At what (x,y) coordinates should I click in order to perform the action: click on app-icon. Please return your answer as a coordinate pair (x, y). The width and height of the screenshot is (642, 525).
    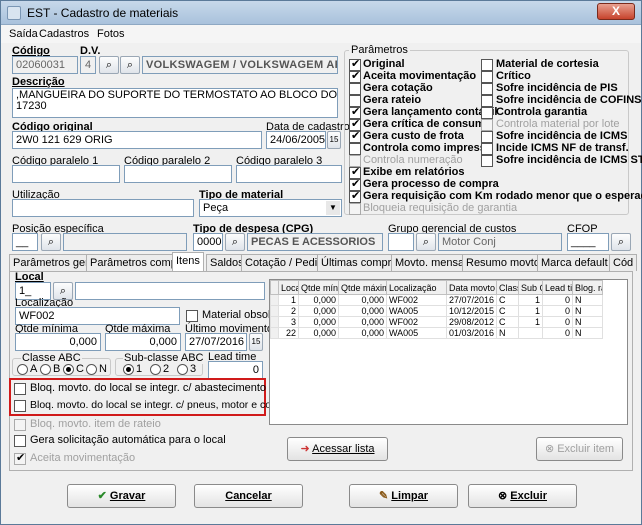
    Looking at the image, I should click on (14, 13).